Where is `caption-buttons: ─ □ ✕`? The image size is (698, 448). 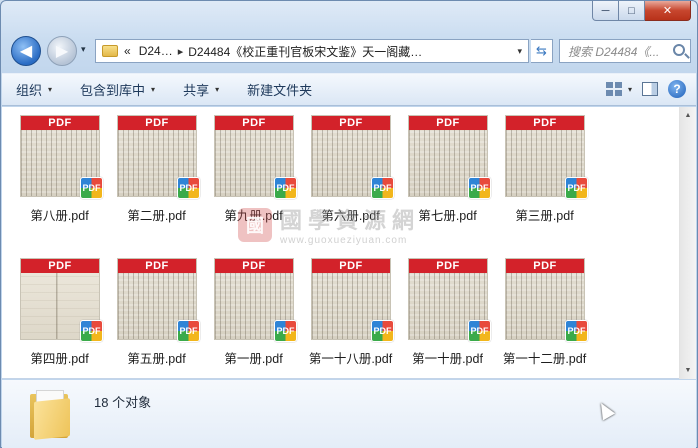 caption-buttons: ─ □ ✕ is located at coordinates (641, 11).